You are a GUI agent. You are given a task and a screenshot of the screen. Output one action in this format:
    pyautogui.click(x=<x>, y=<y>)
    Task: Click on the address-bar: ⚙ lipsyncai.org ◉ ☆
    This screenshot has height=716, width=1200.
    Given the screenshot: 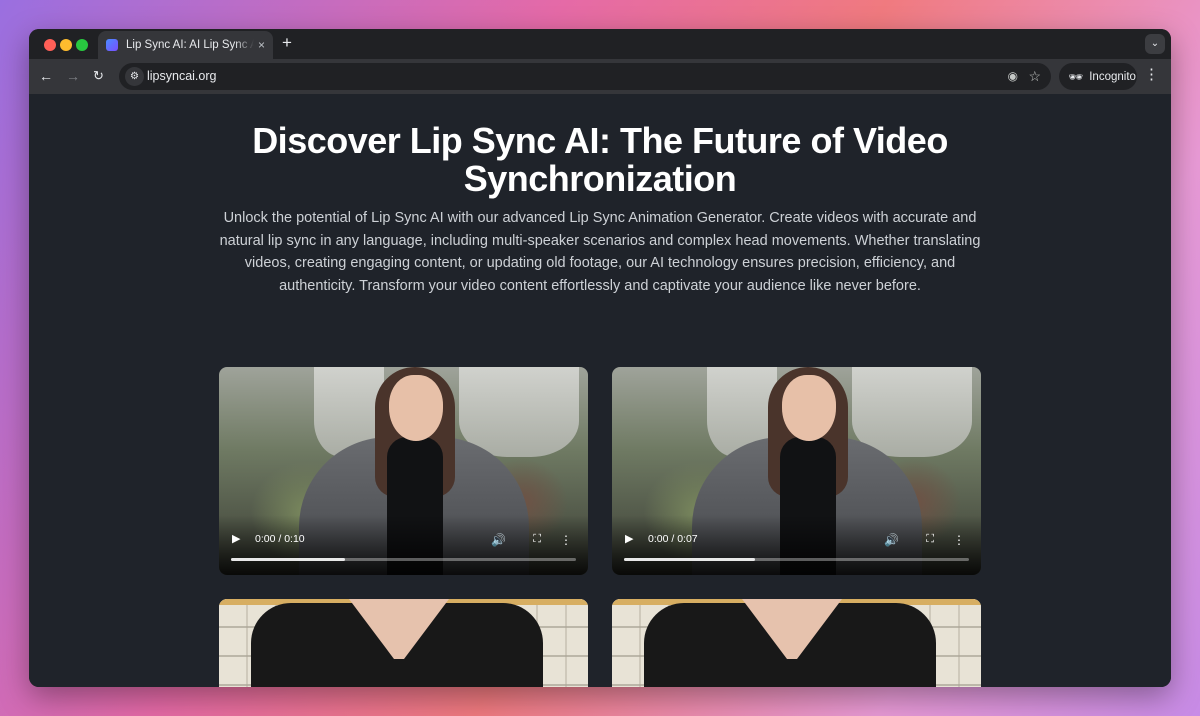 What is the action you would take?
    pyautogui.click(x=585, y=76)
    